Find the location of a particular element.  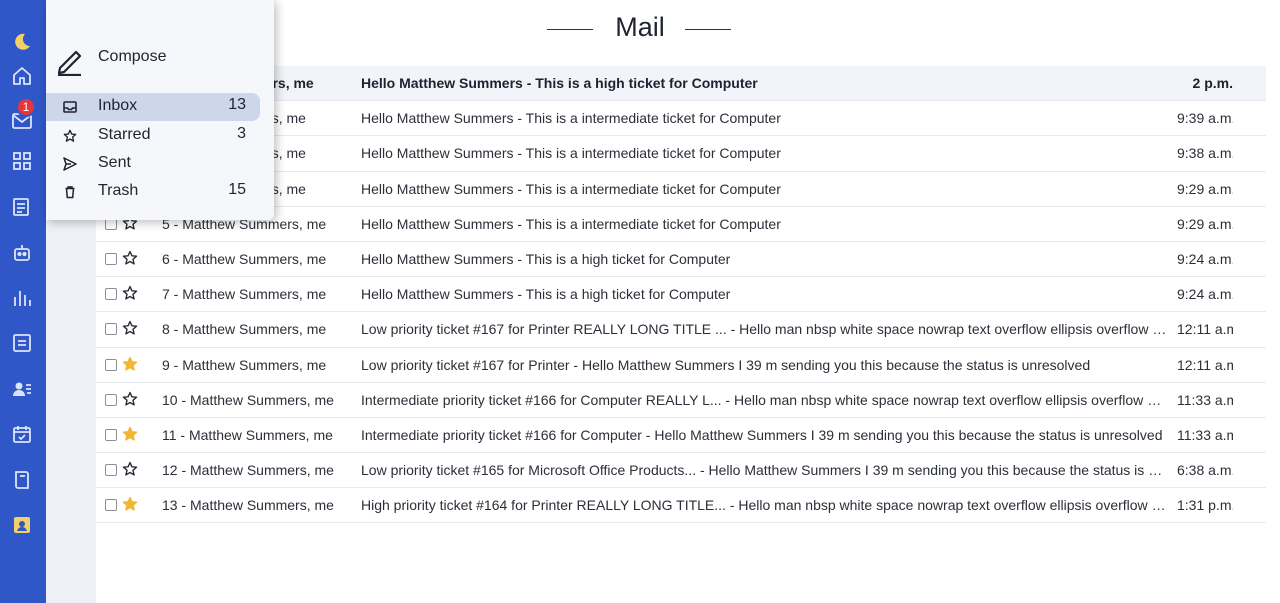

badge-icon is located at coordinates (22, 525).